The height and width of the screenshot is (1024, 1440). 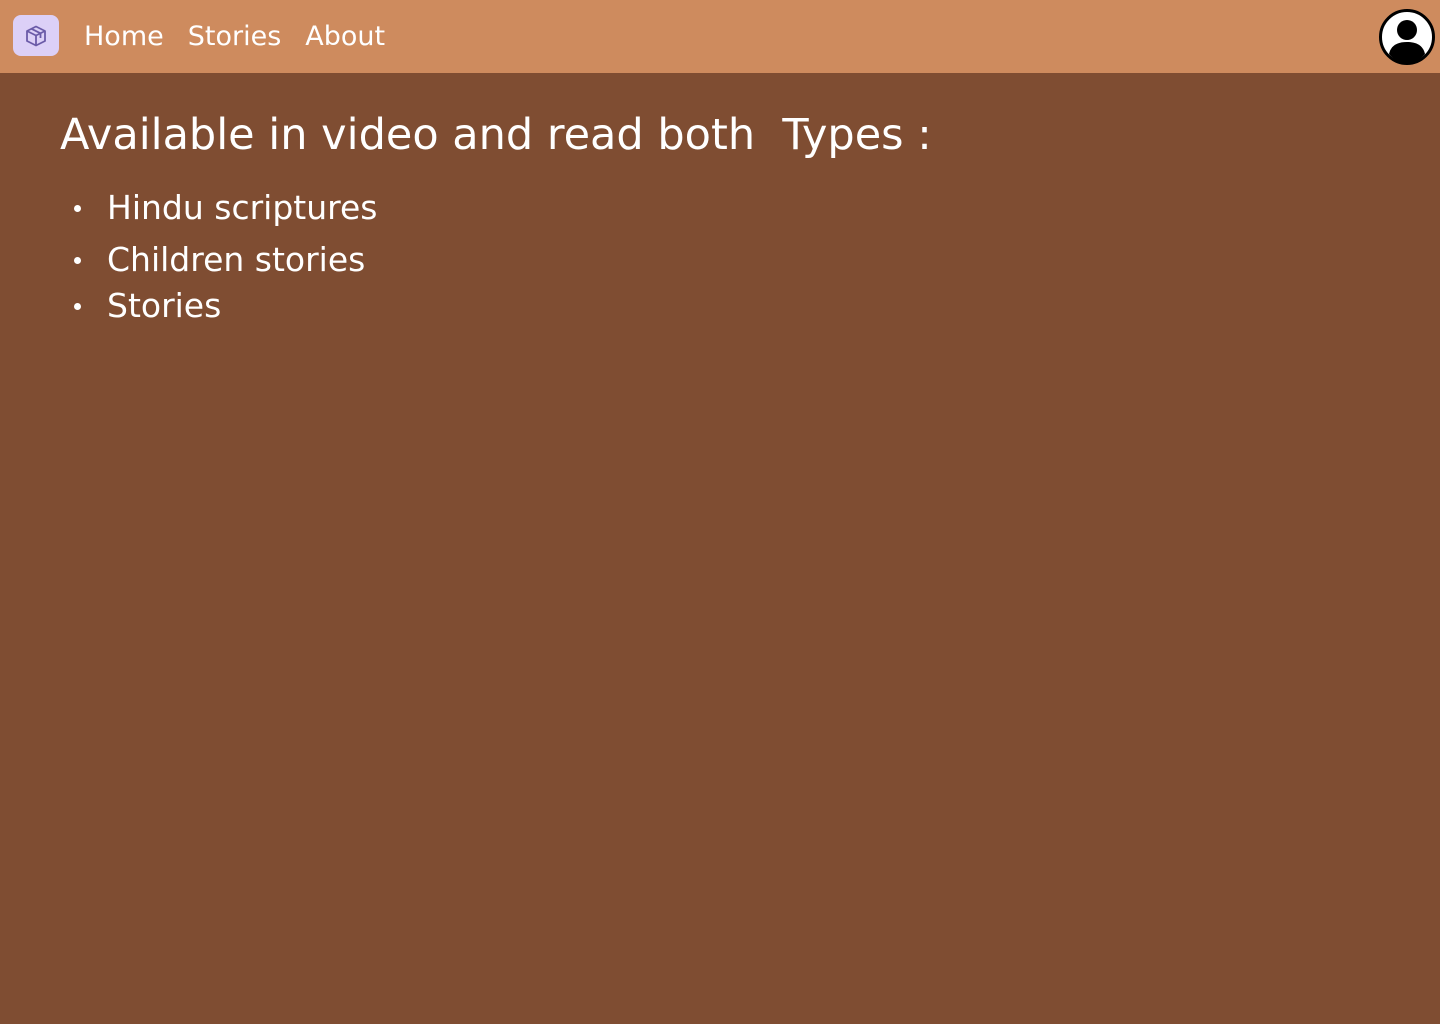 What do you see at coordinates (164, 305) in the screenshot?
I see `list-item-label: Stories` at bounding box center [164, 305].